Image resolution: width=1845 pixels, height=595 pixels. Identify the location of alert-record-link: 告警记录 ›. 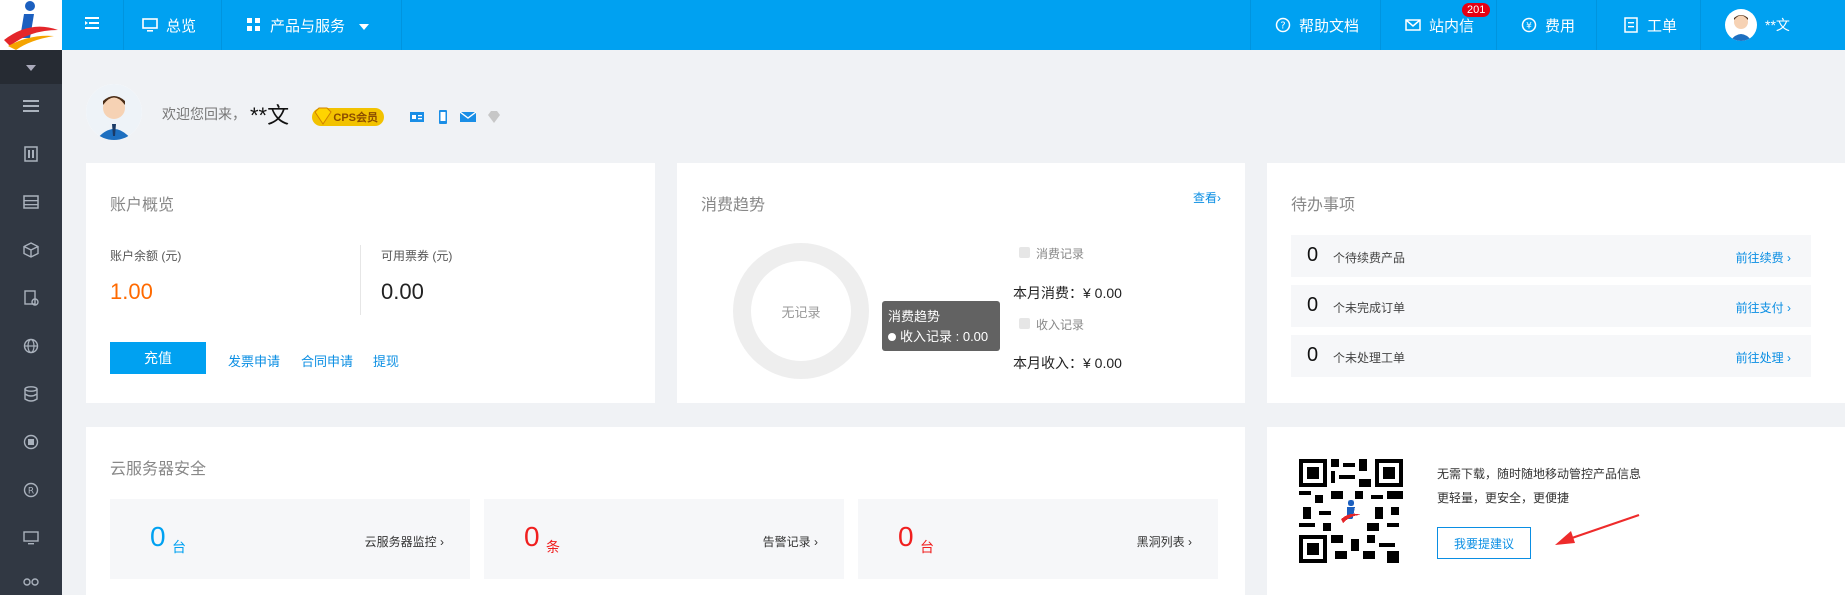
(790, 541).